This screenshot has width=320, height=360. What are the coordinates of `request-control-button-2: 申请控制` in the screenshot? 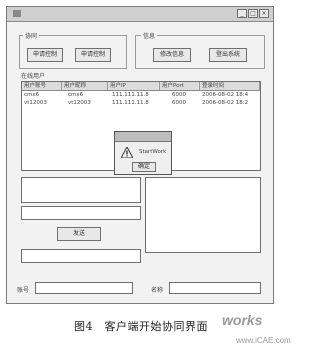 It's located at (93, 55).